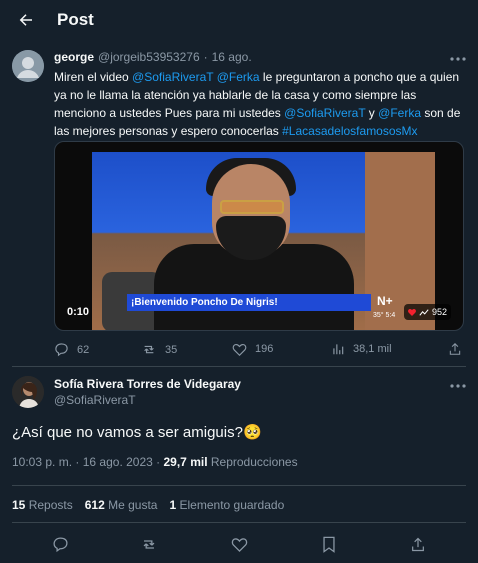 This screenshot has height=563, width=478. I want to click on share-button, so click(455, 349).